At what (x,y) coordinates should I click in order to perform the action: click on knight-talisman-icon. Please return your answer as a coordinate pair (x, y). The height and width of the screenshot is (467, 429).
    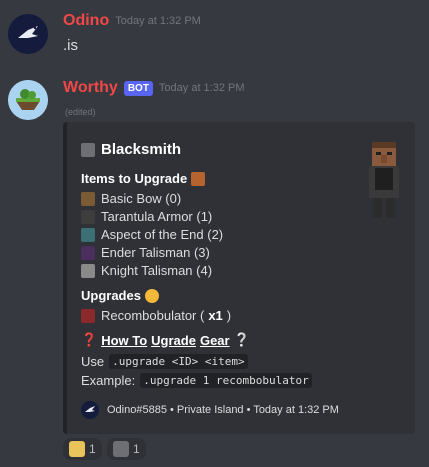
    Looking at the image, I should click on (88, 270).